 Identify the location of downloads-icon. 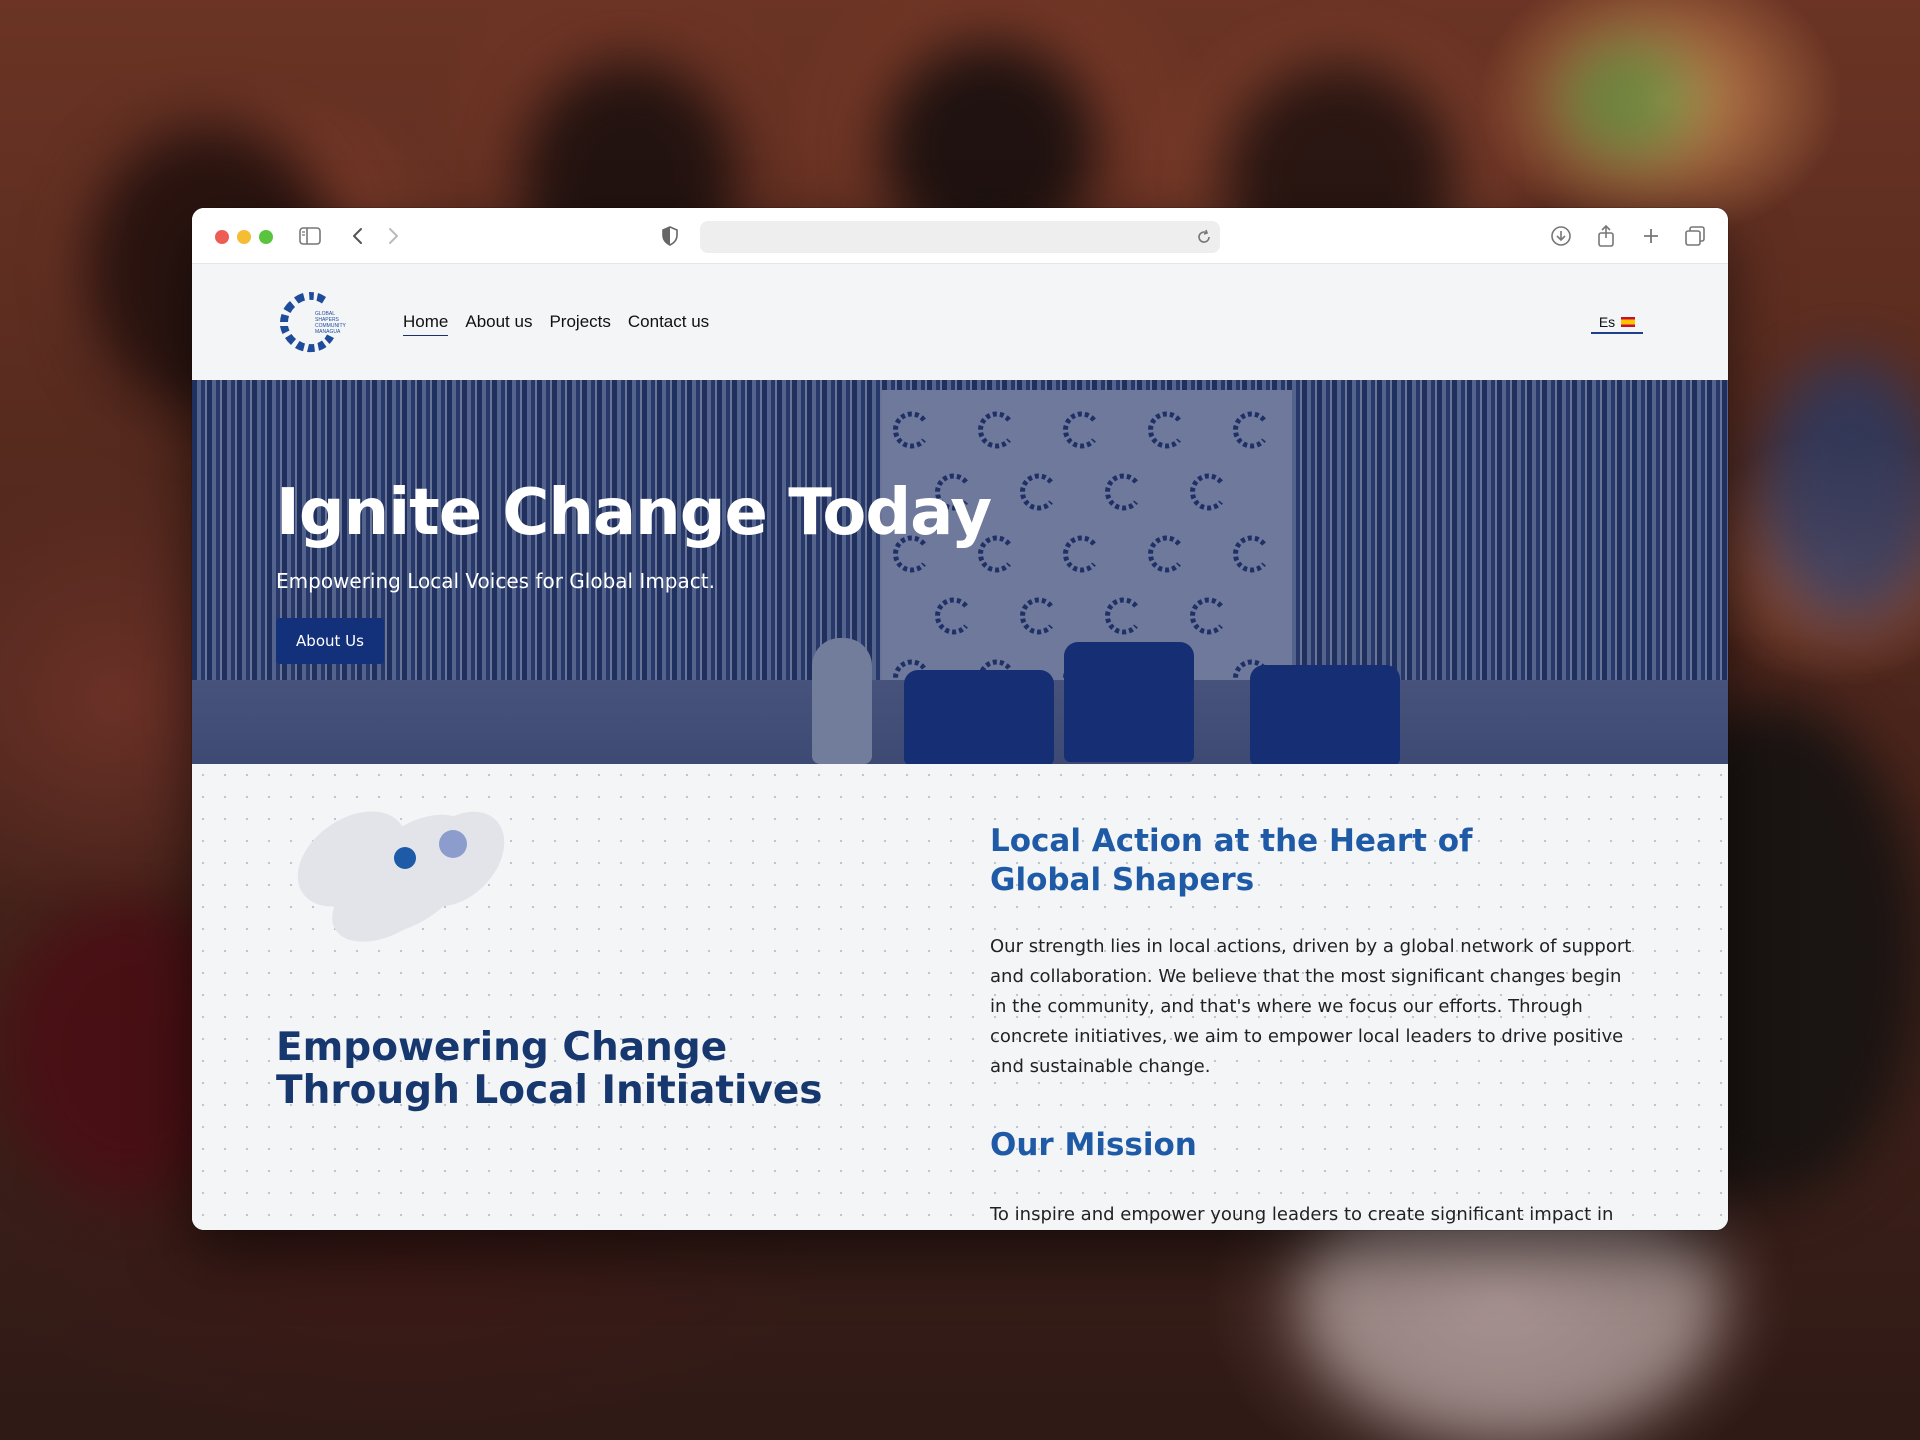
(1561, 236).